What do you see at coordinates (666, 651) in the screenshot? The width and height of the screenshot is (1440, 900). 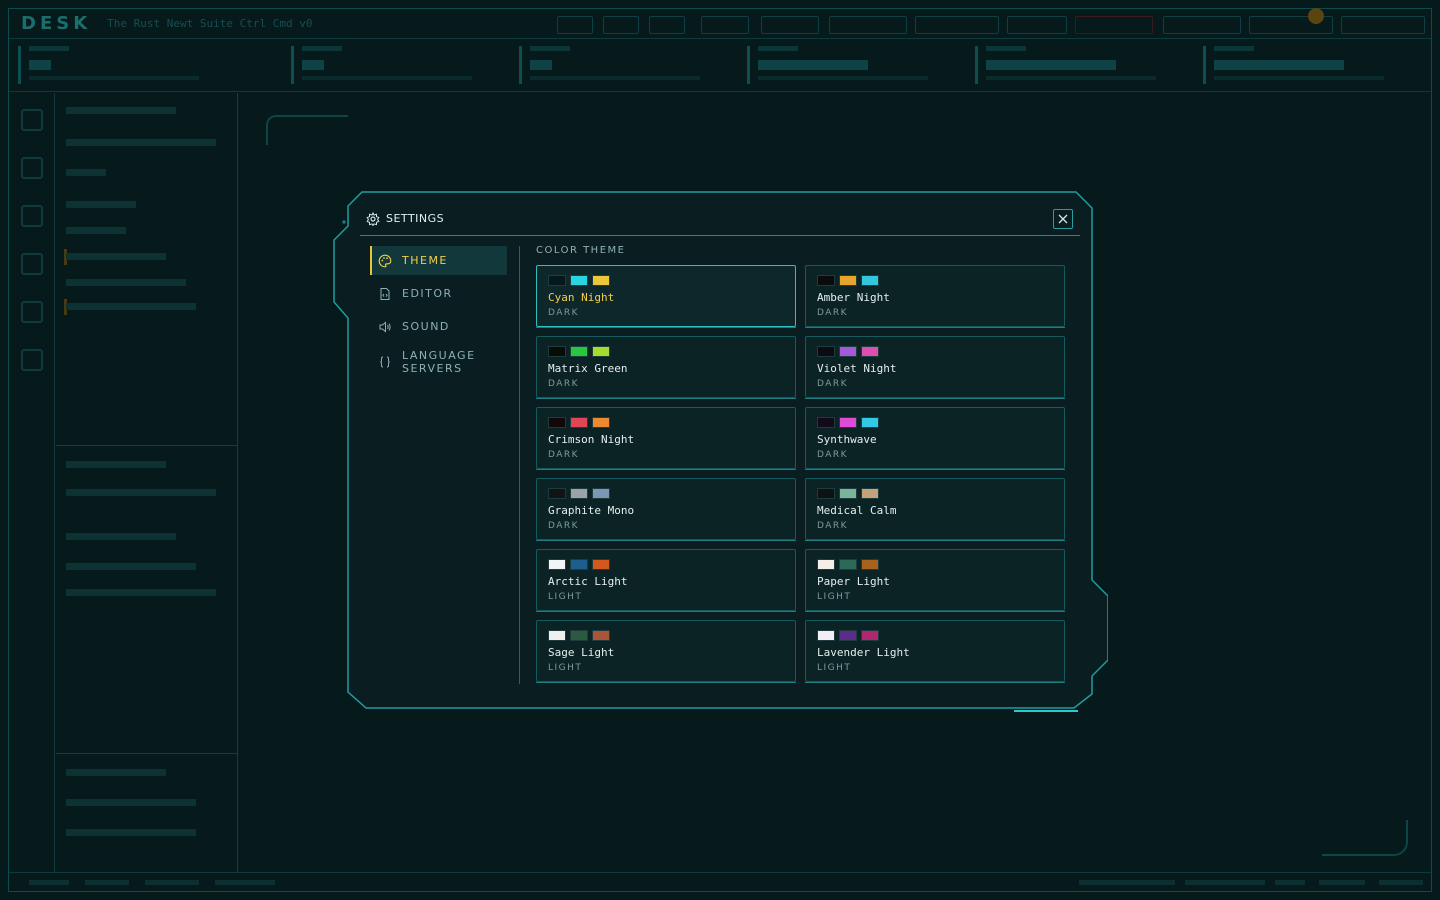 I see `theme-card-sage-light: Sage Light LIGHT` at bounding box center [666, 651].